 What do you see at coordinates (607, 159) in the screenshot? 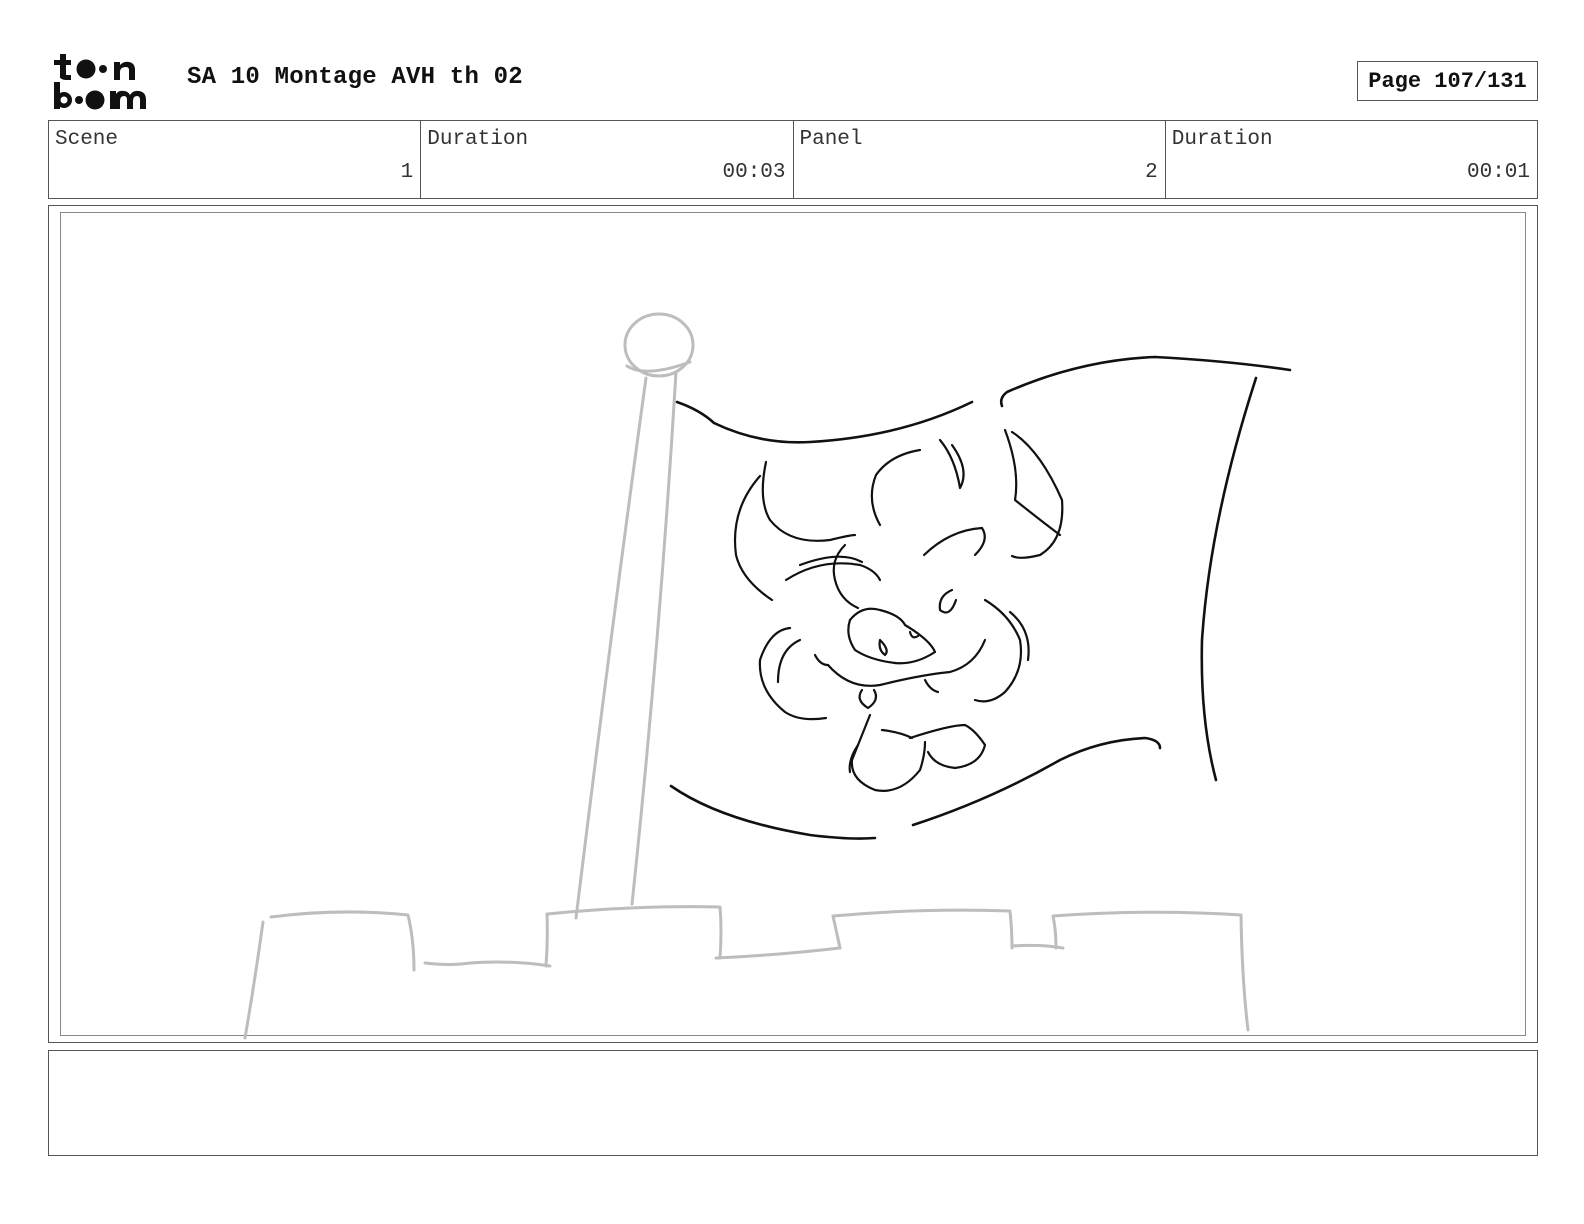
I see `scene-duration-cell: Duration 00:03` at bounding box center [607, 159].